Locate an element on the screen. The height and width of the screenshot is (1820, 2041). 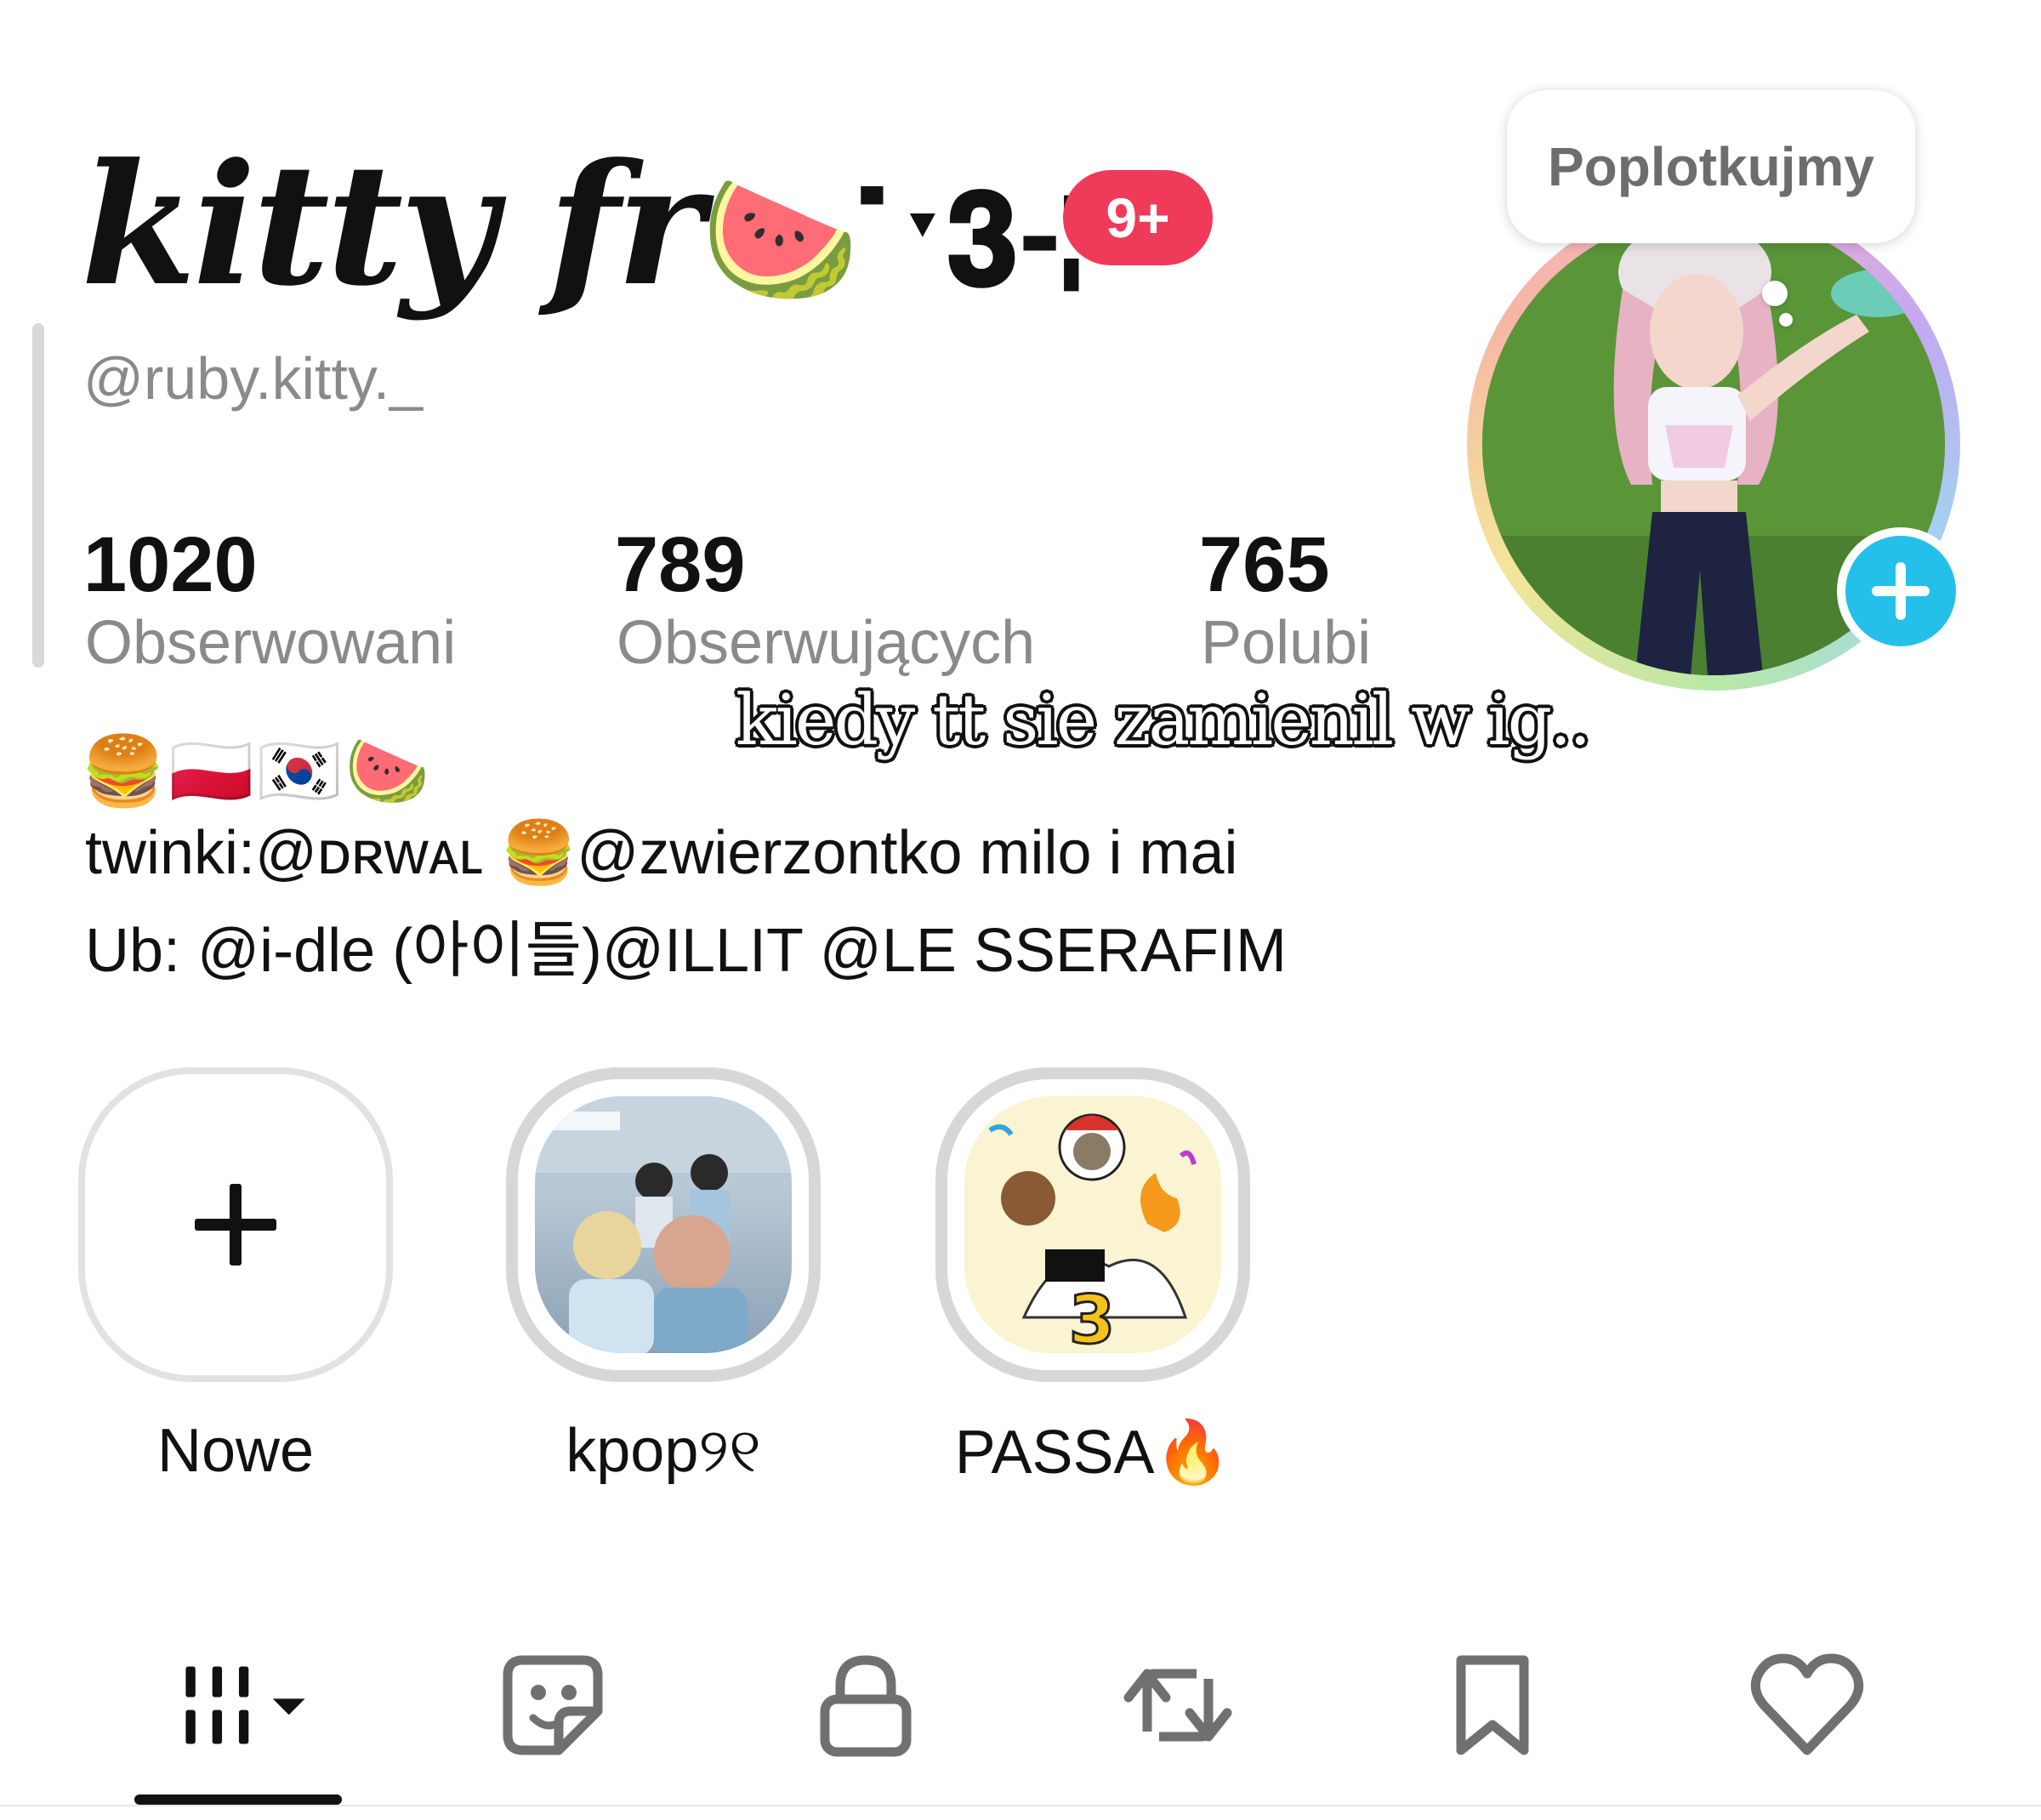
bio-line-1: twinki:@ᴅʀᴡᴀʟ 🍔@zwierzontko milo i mai is located at coordinates (661, 852).